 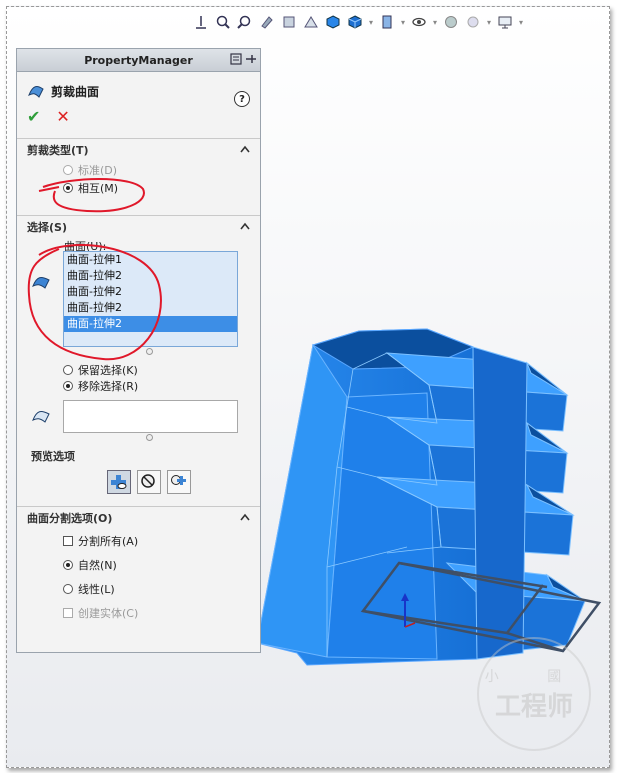 What do you see at coordinates (138, 565) in the screenshot?
I see `radio-natural: 自然(N)` at bounding box center [138, 565].